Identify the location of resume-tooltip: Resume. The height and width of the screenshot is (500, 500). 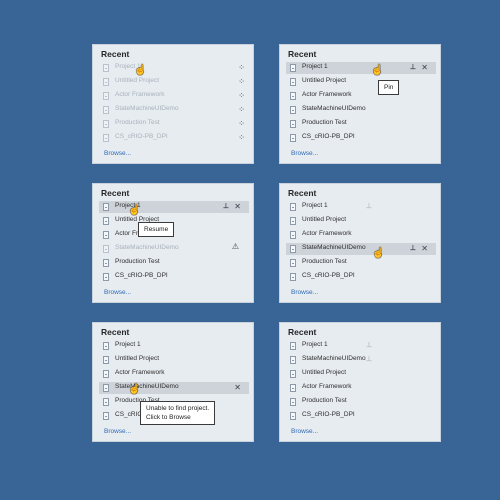
(156, 229).